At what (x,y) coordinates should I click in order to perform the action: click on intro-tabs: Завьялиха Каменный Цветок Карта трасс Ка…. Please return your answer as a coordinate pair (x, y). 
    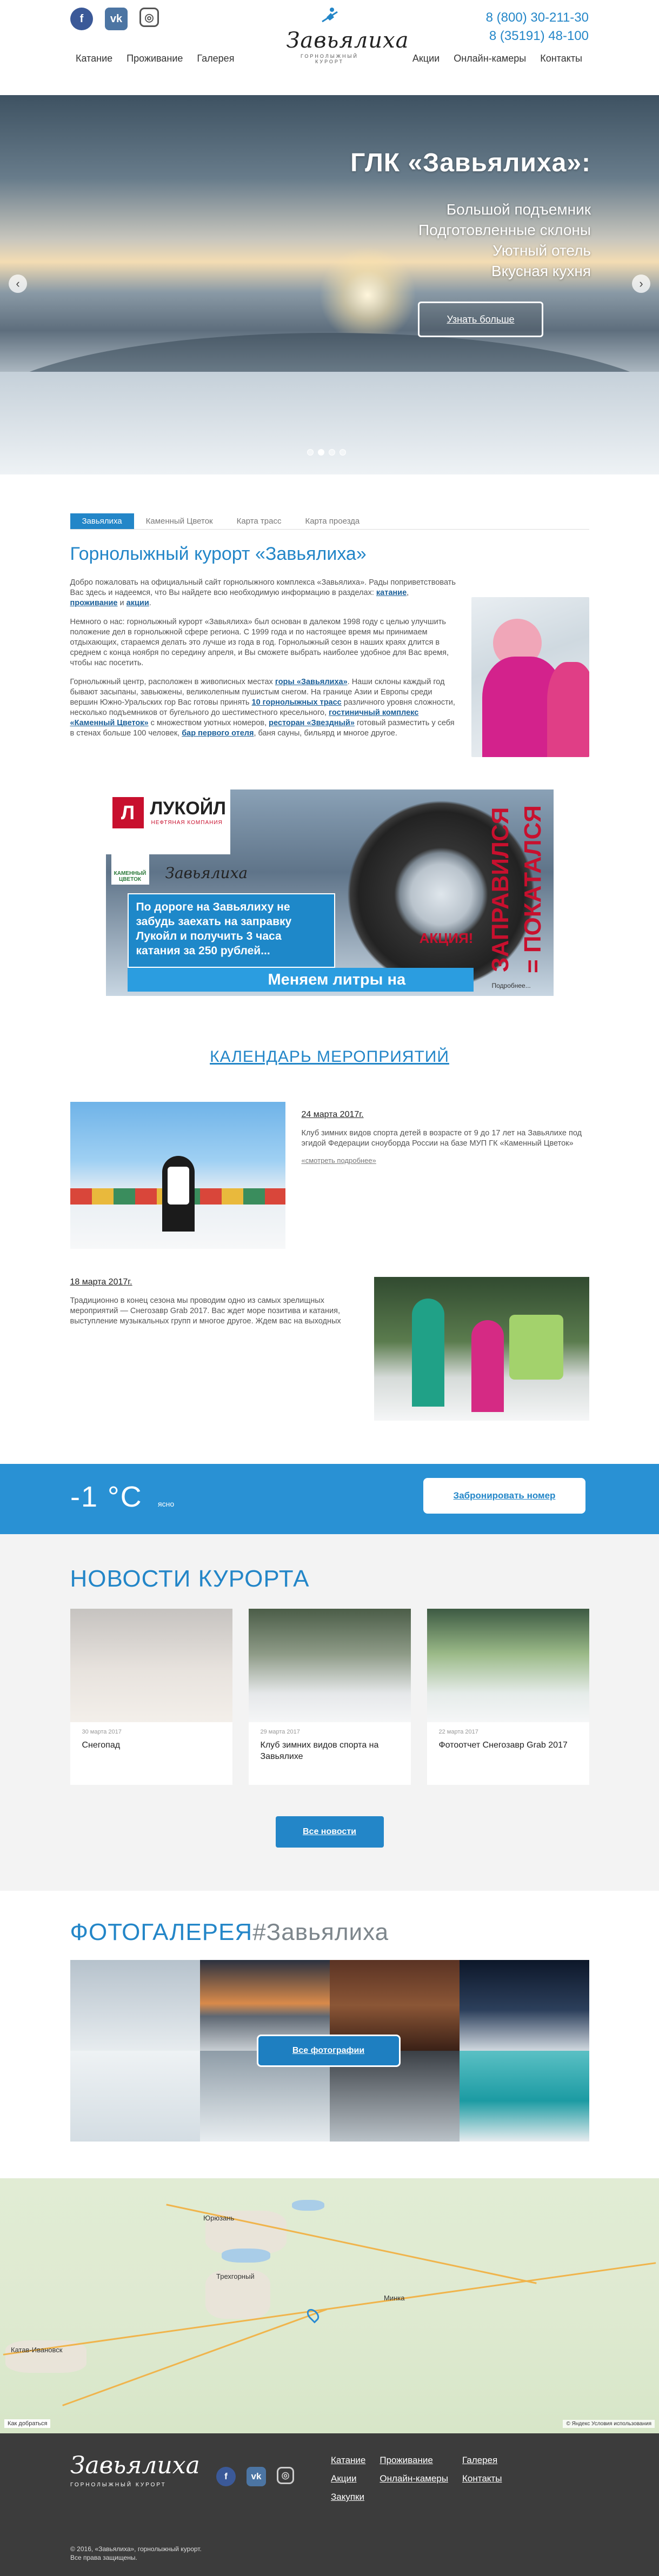
    Looking at the image, I should click on (329, 521).